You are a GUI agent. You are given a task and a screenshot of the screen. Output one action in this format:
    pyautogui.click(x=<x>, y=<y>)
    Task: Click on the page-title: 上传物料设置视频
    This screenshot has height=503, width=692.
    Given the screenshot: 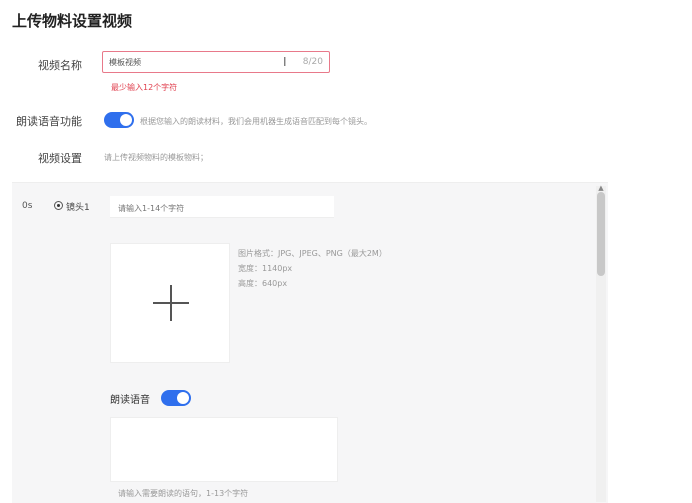 What is the action you would take?
    pyautogui.click(x=72, y=21)
    